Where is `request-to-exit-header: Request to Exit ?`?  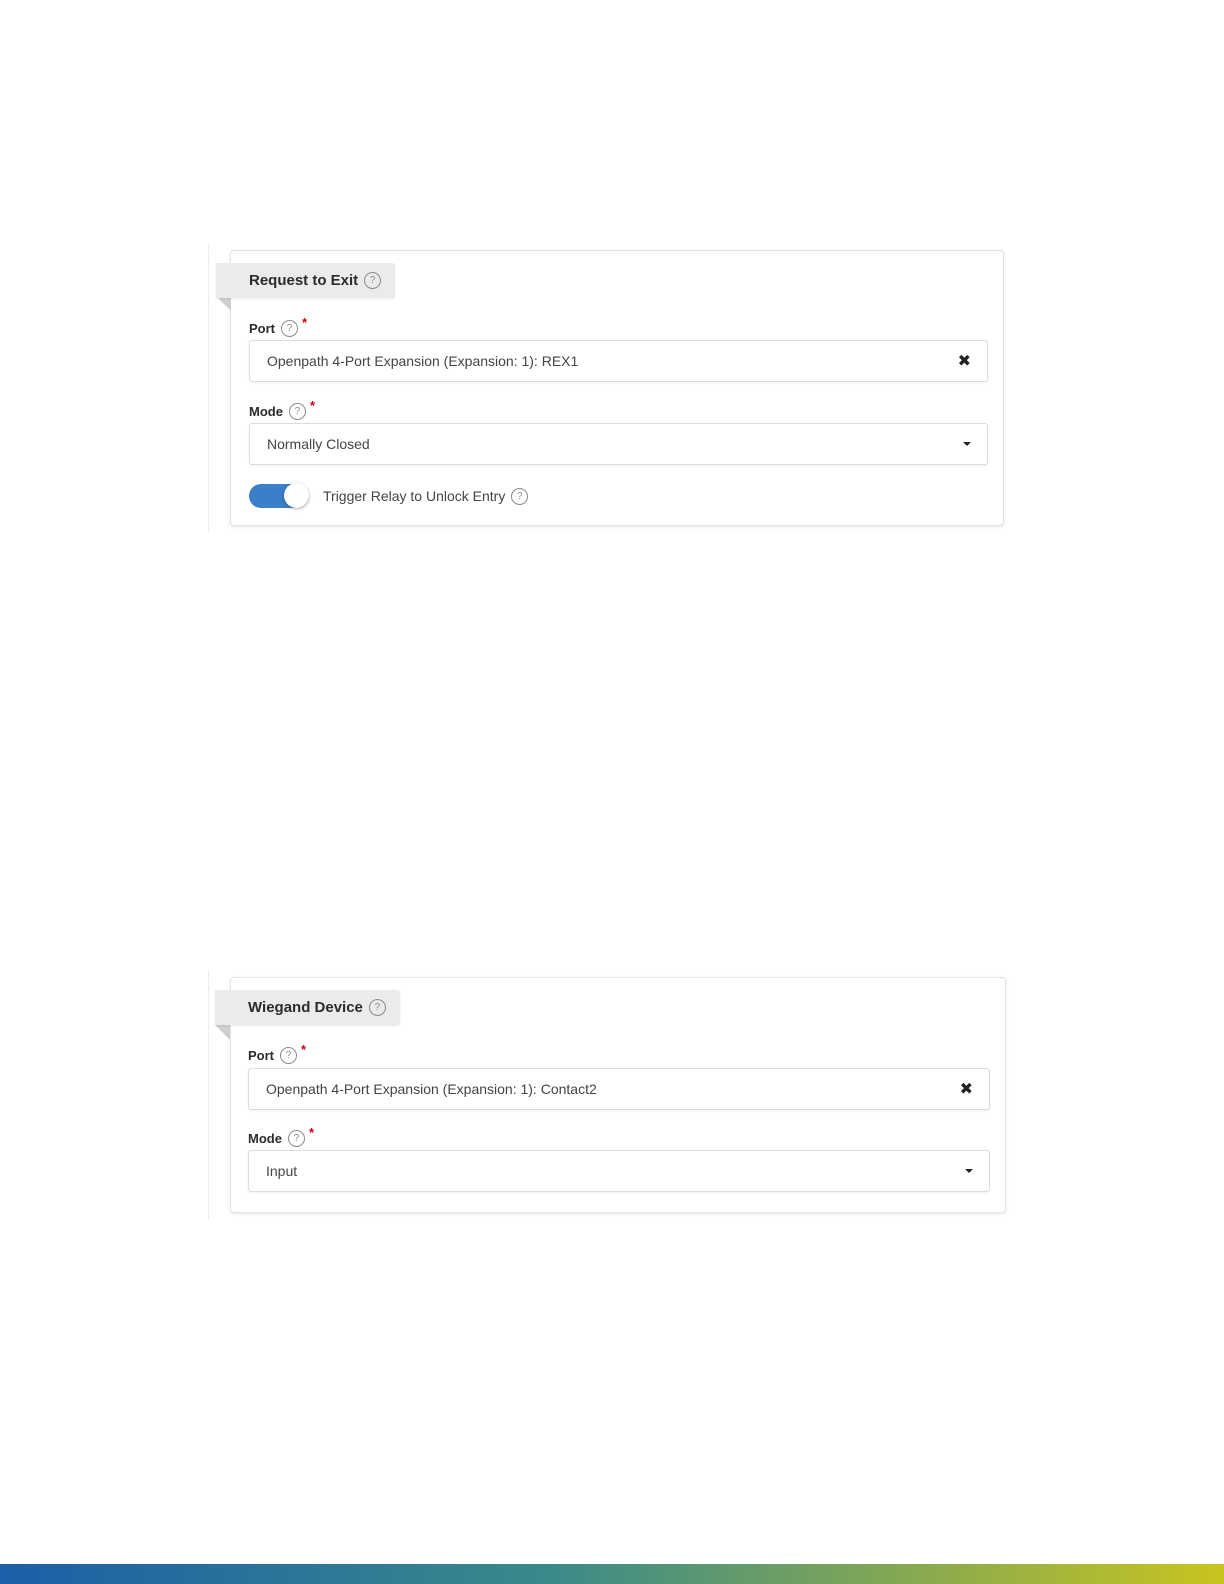 request-to-exit-header: Request to Exit ? is located at coordinates (306, 280).